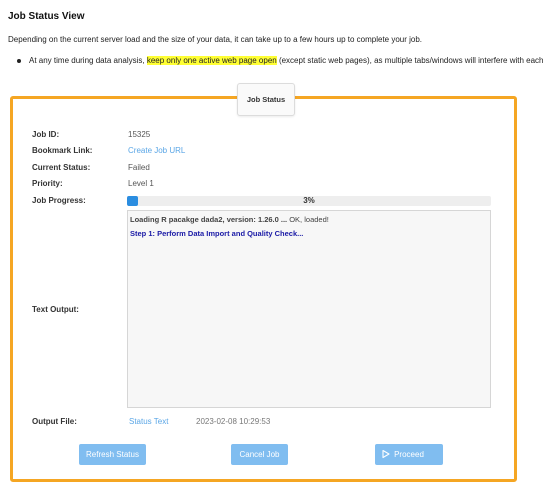 The width and height of the screenshot is (543, 500). I want to click on play-icon, so click(386, 454).